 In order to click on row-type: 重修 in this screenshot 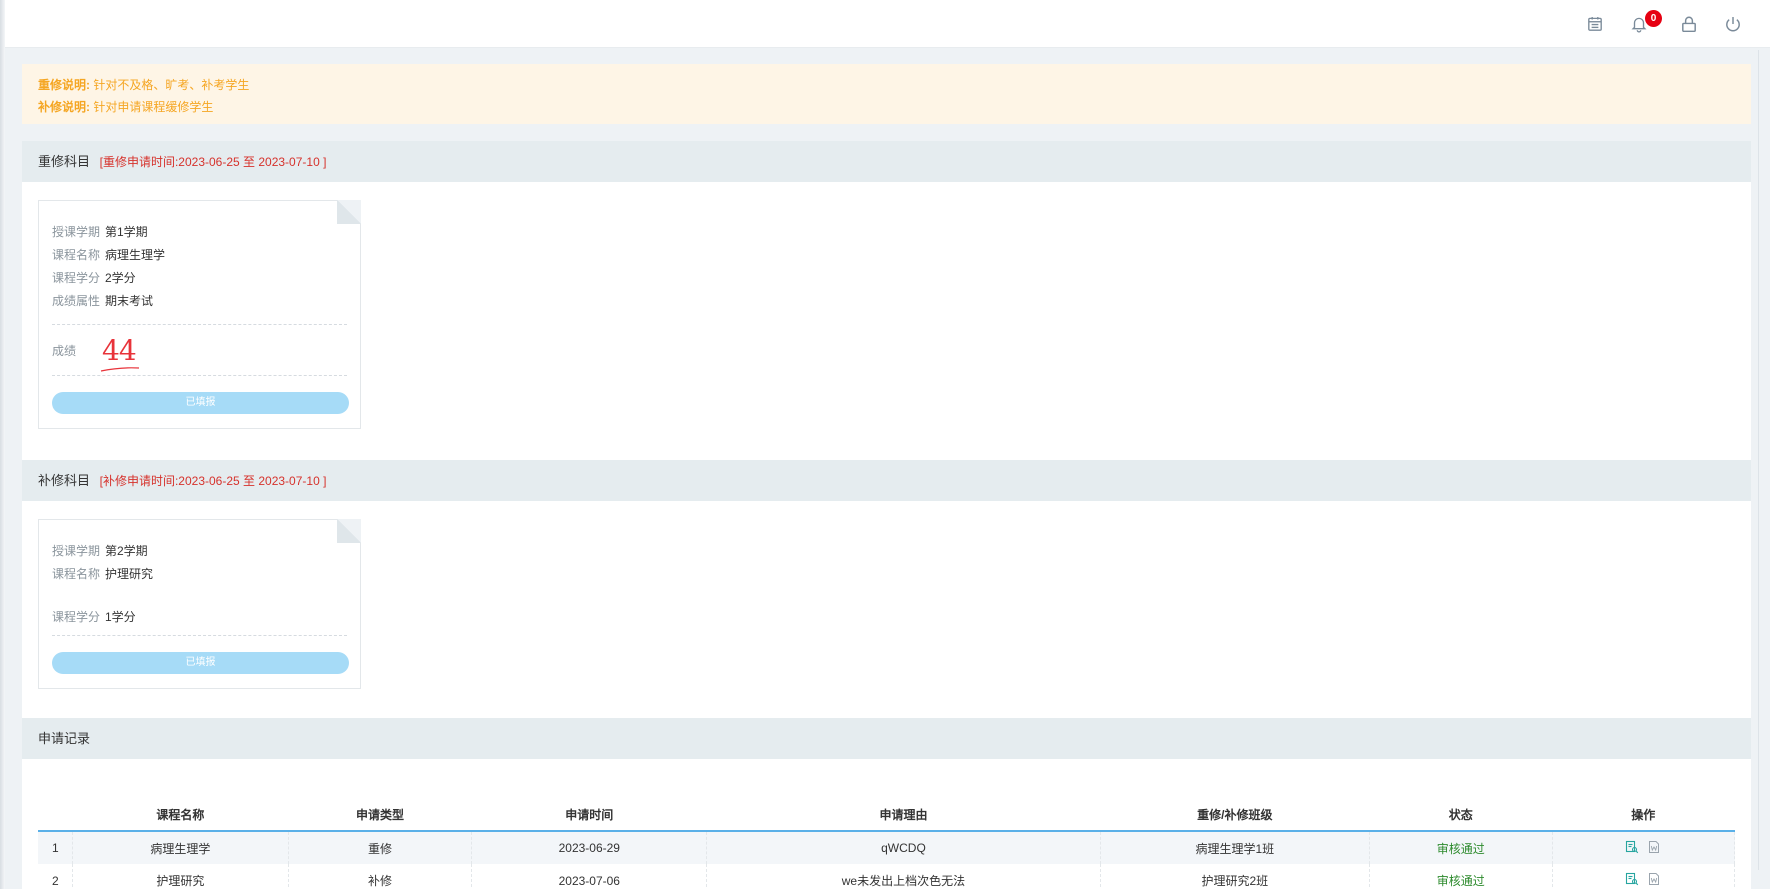, I will do `click(380, 847)`.